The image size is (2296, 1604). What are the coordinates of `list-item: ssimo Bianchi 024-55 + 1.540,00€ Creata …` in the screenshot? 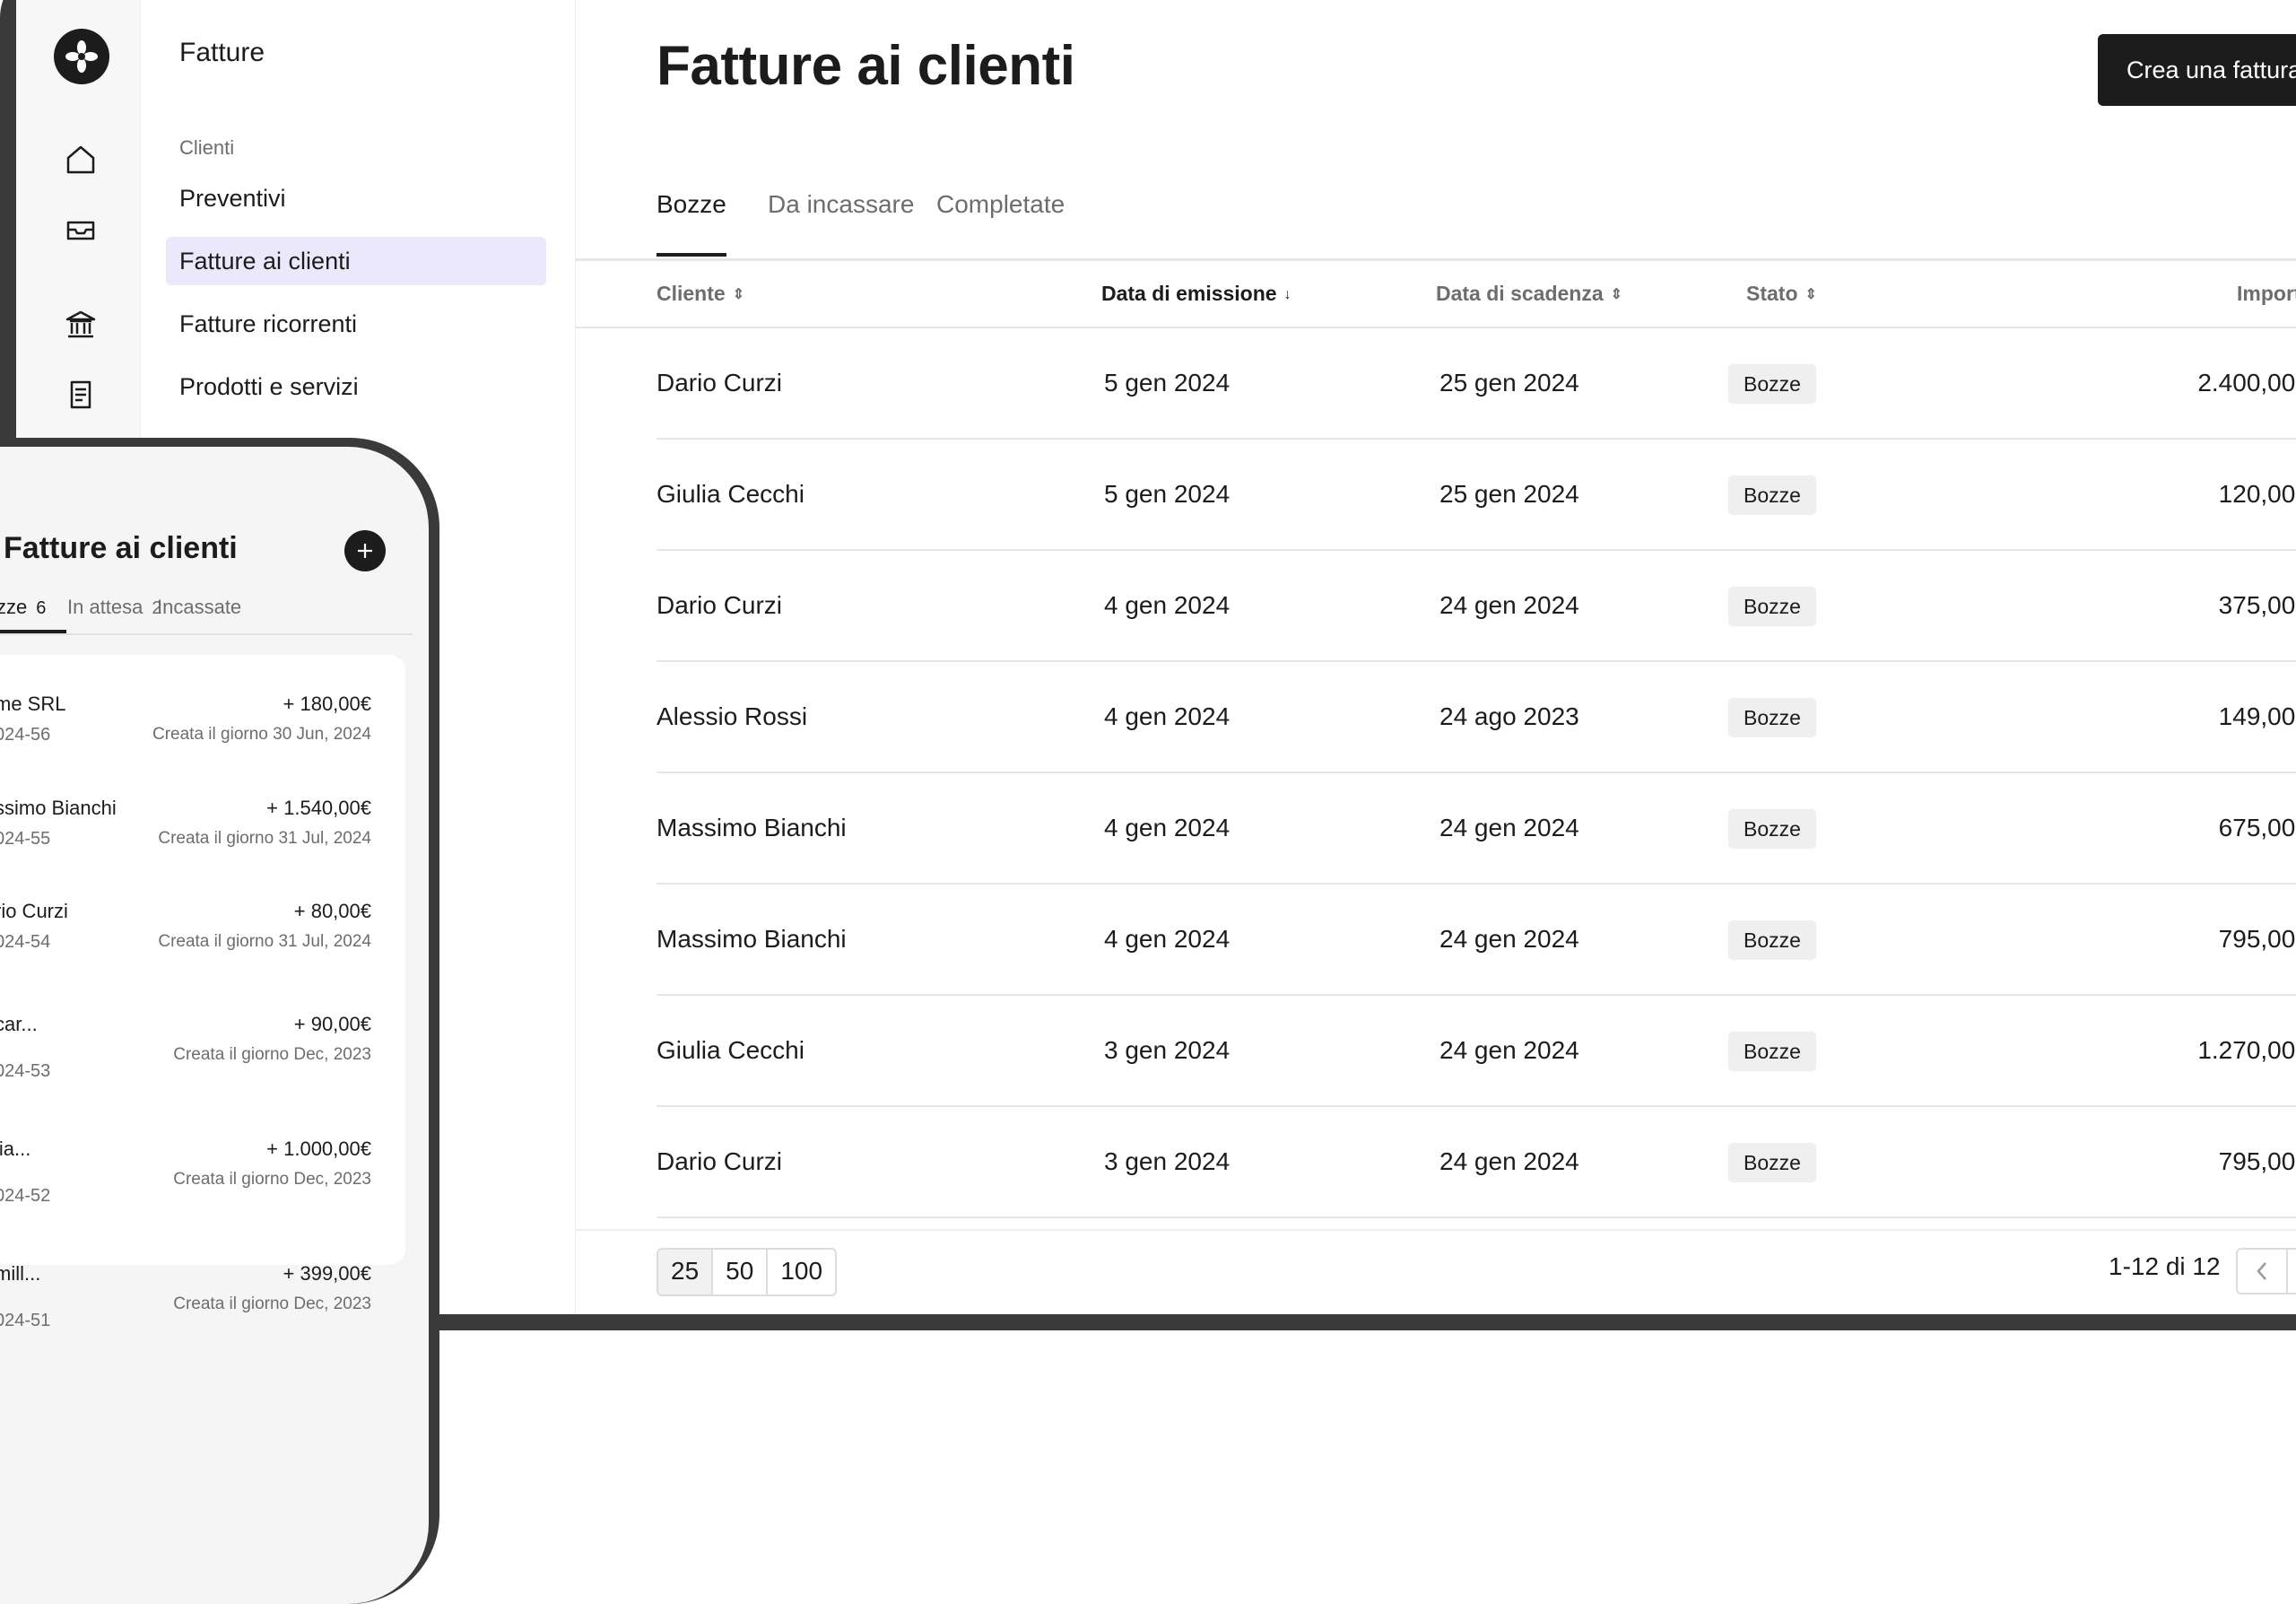 It's located at (202, 811).